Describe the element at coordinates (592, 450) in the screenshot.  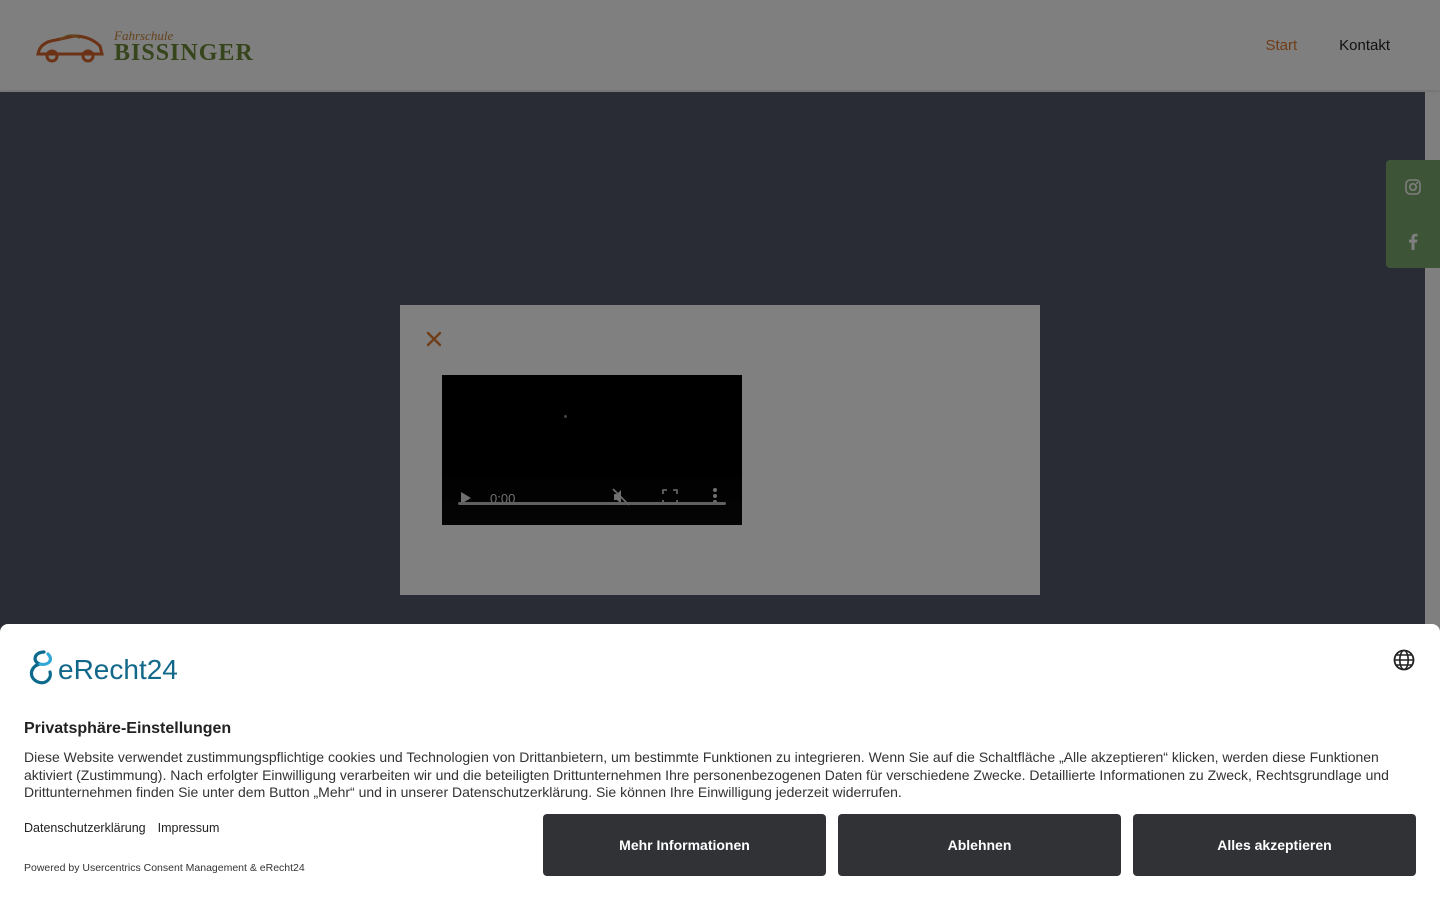
I see `video-player: 0:00` at that location.